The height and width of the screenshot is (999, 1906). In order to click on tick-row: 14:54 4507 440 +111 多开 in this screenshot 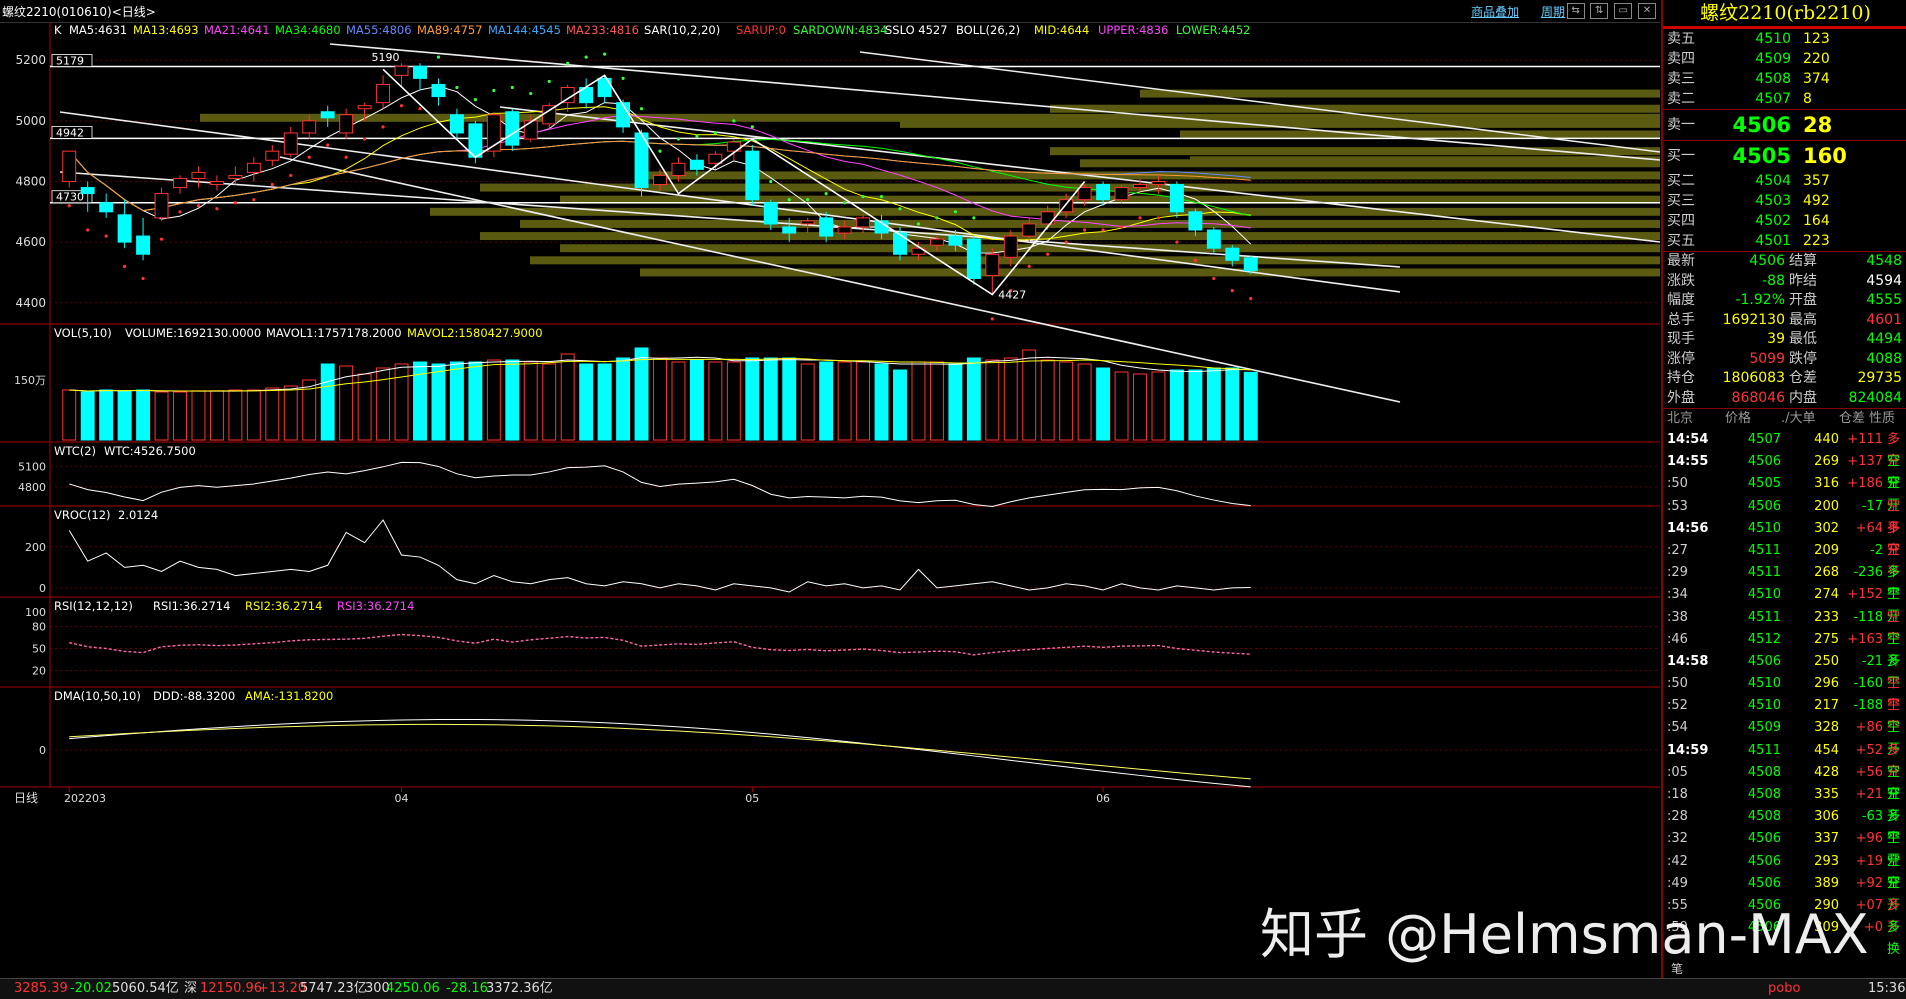, I will do `click(1784, 449)`.